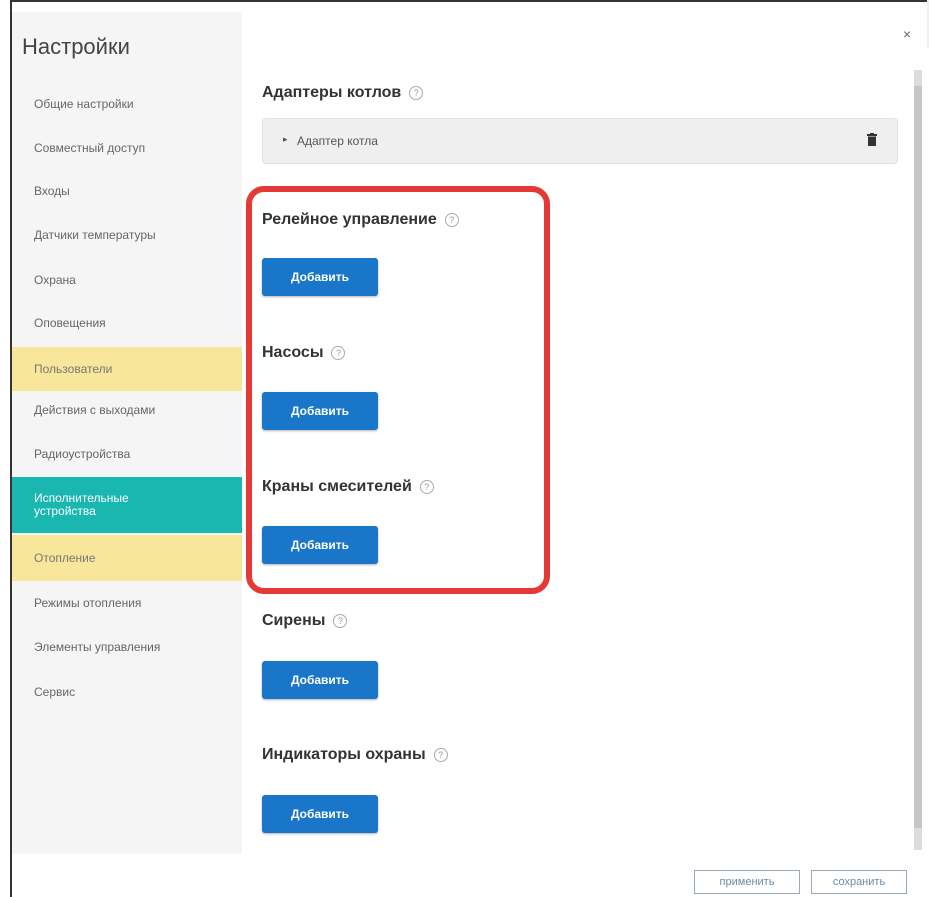 Image resolution: width=929 pixels, height=897 pixels. I want to click on section-title-boiler-adapters: Адаптеры котлов ?, so click(343, 93).